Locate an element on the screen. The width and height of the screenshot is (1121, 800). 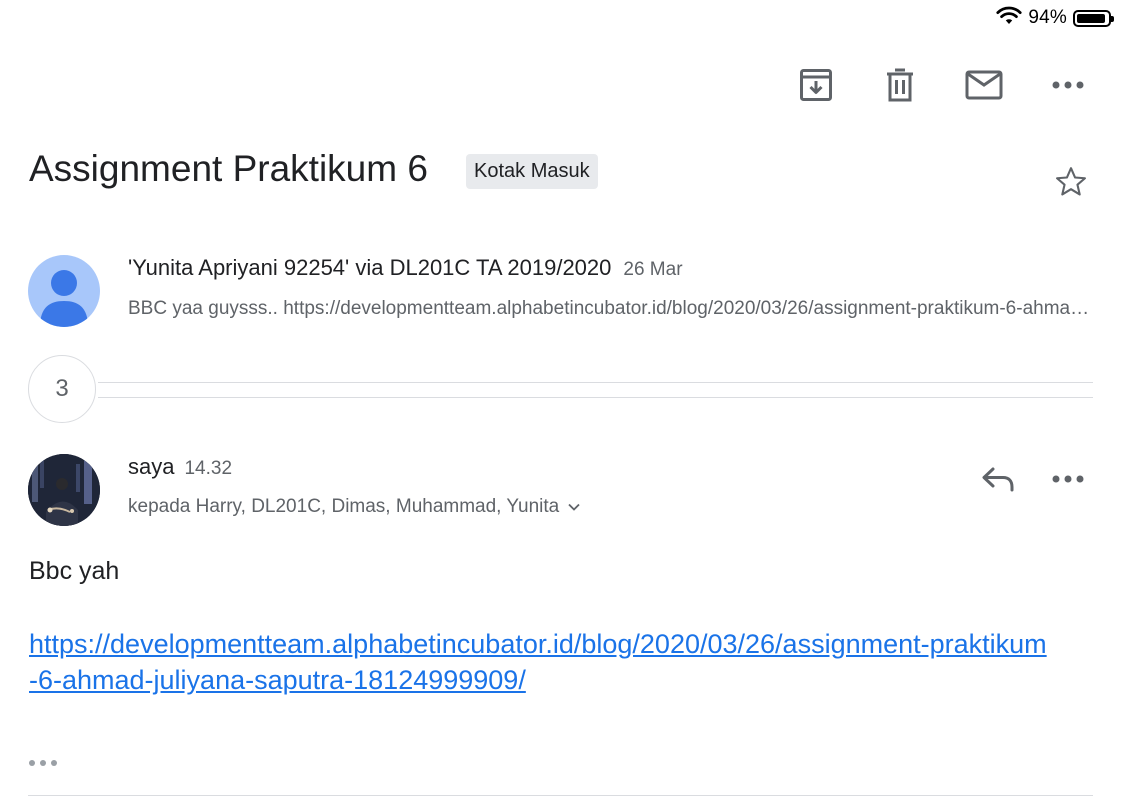
show-trimmed-content-button is located at coordinates (46, 763).